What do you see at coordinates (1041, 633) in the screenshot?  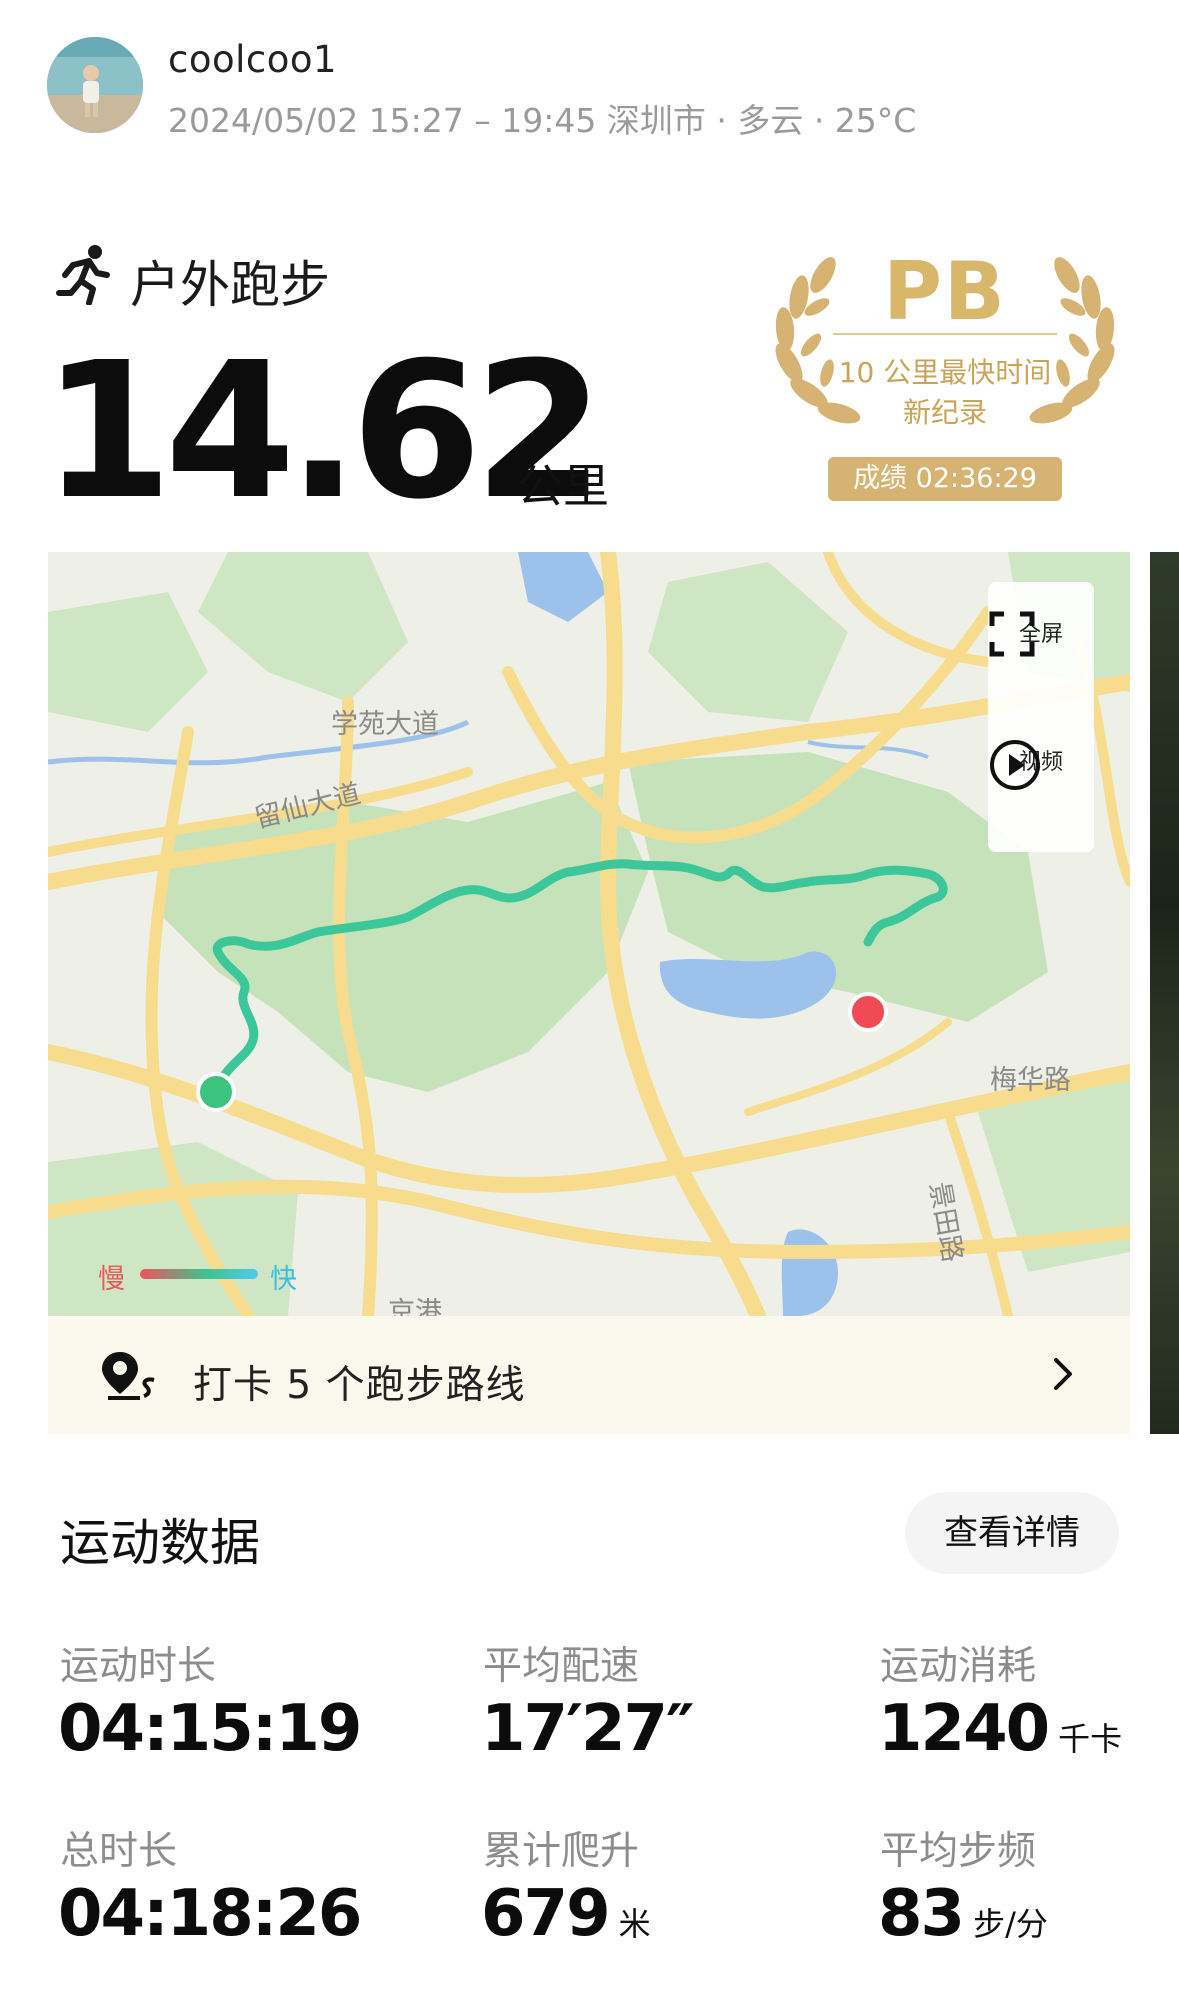 I see `fullscreen-button: 全屏` at bounding box center [1041, 633].